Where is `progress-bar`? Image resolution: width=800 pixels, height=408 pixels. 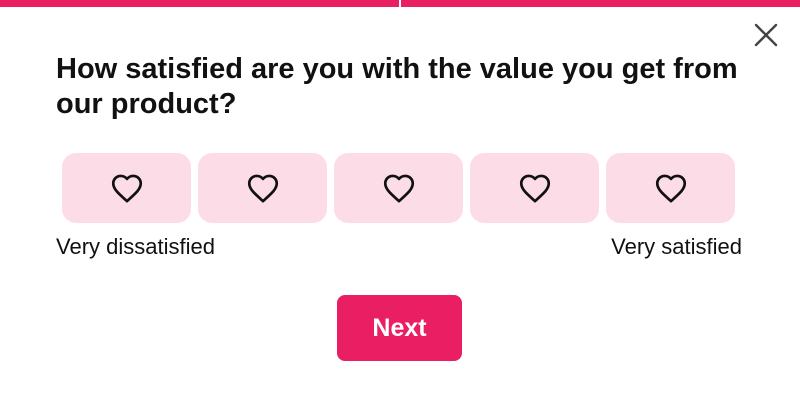
progress-bar is located at coordinates (400, 3).